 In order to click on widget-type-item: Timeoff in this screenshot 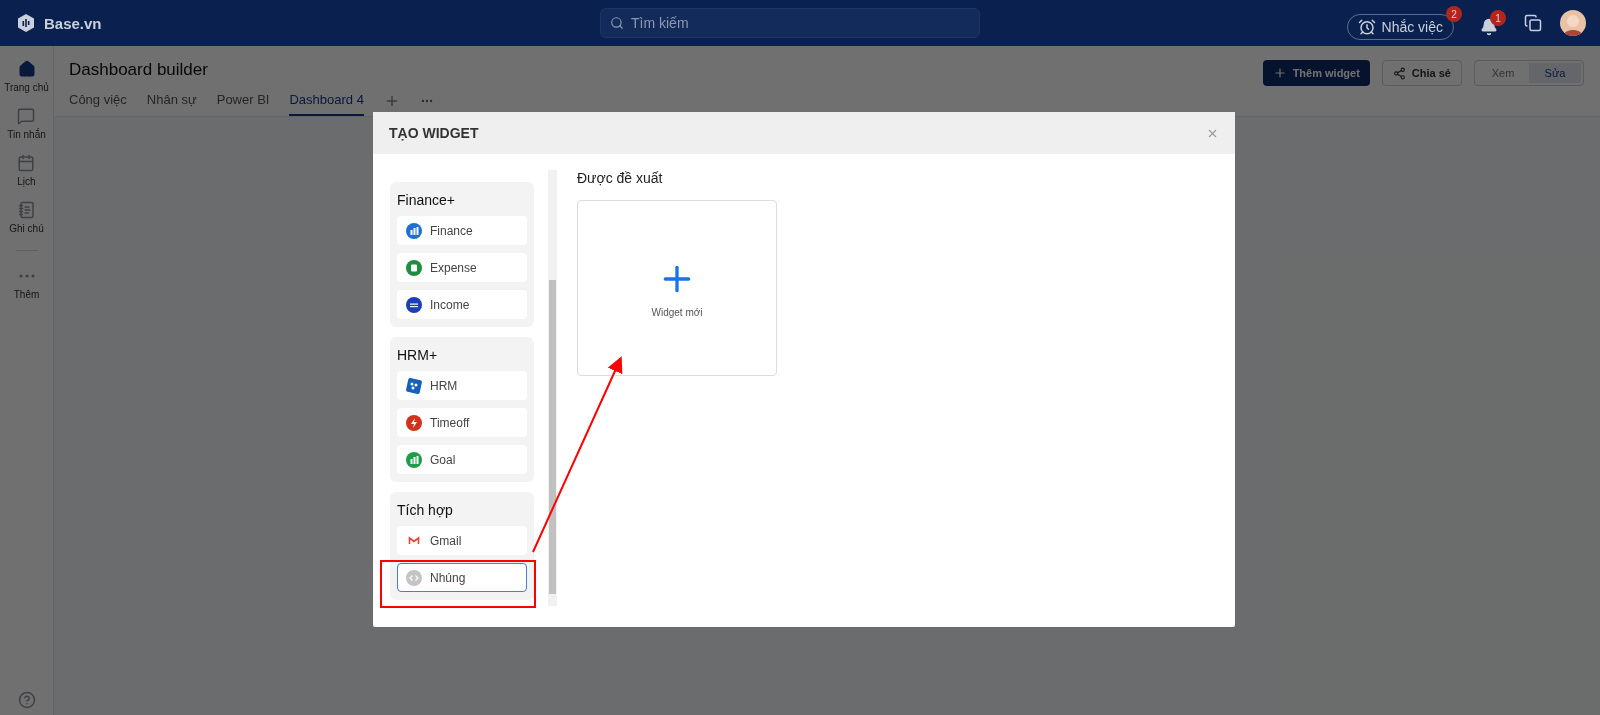, I will do `click(462, 422)`.